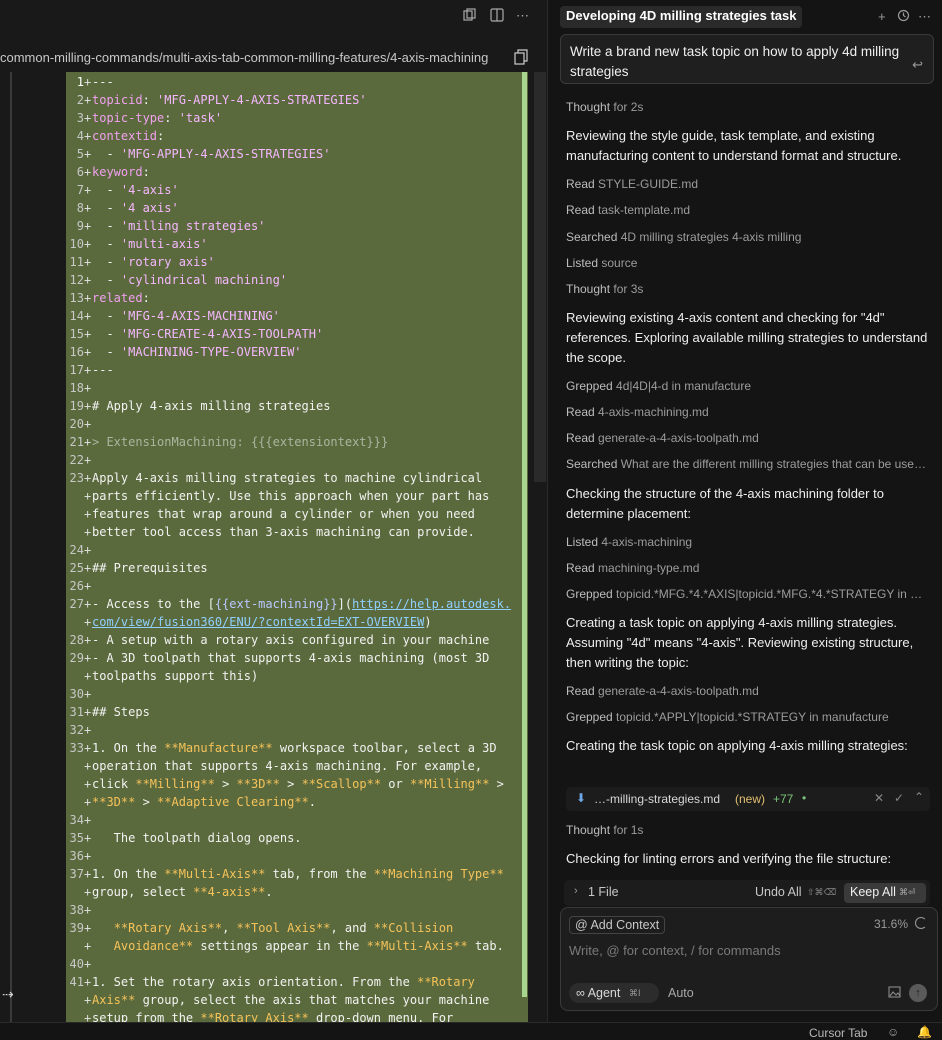 This screenshot has height=1040, width=942. Describe the element at coordinates (899, 798) in the screenshot. I see `check-icon: ✓` at that location.